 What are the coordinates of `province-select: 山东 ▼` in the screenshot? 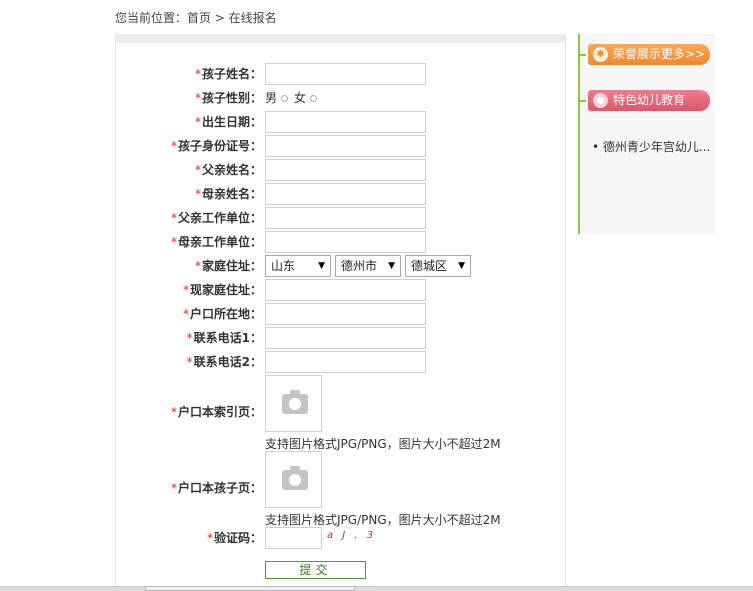 It's located at (298, 266).